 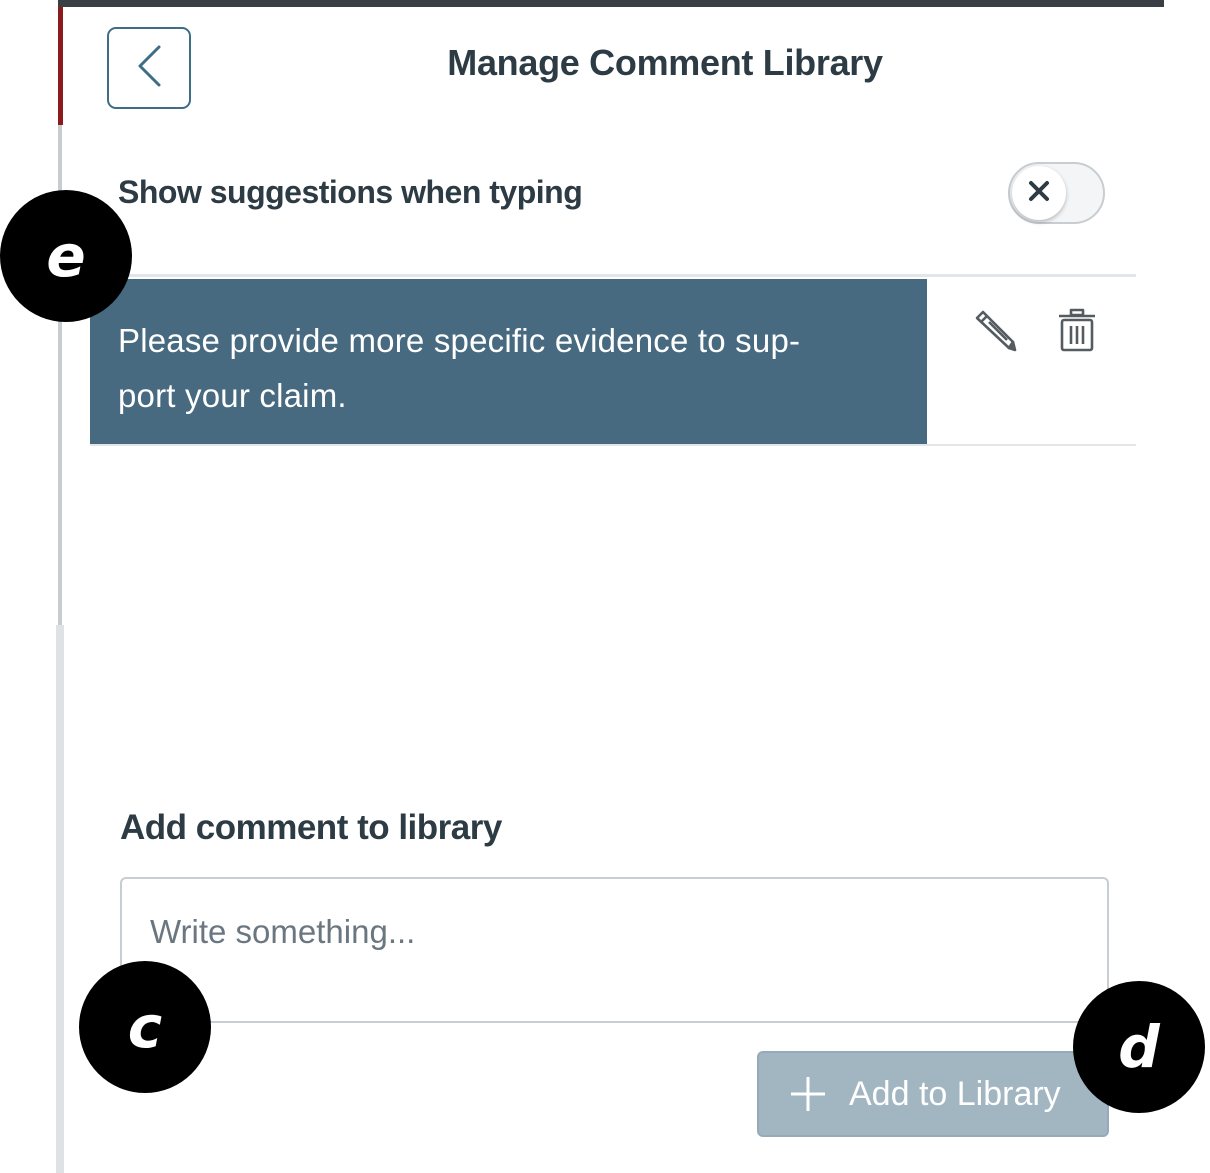 I want to click on chevron-left-icon, so click(x=149, y=68).